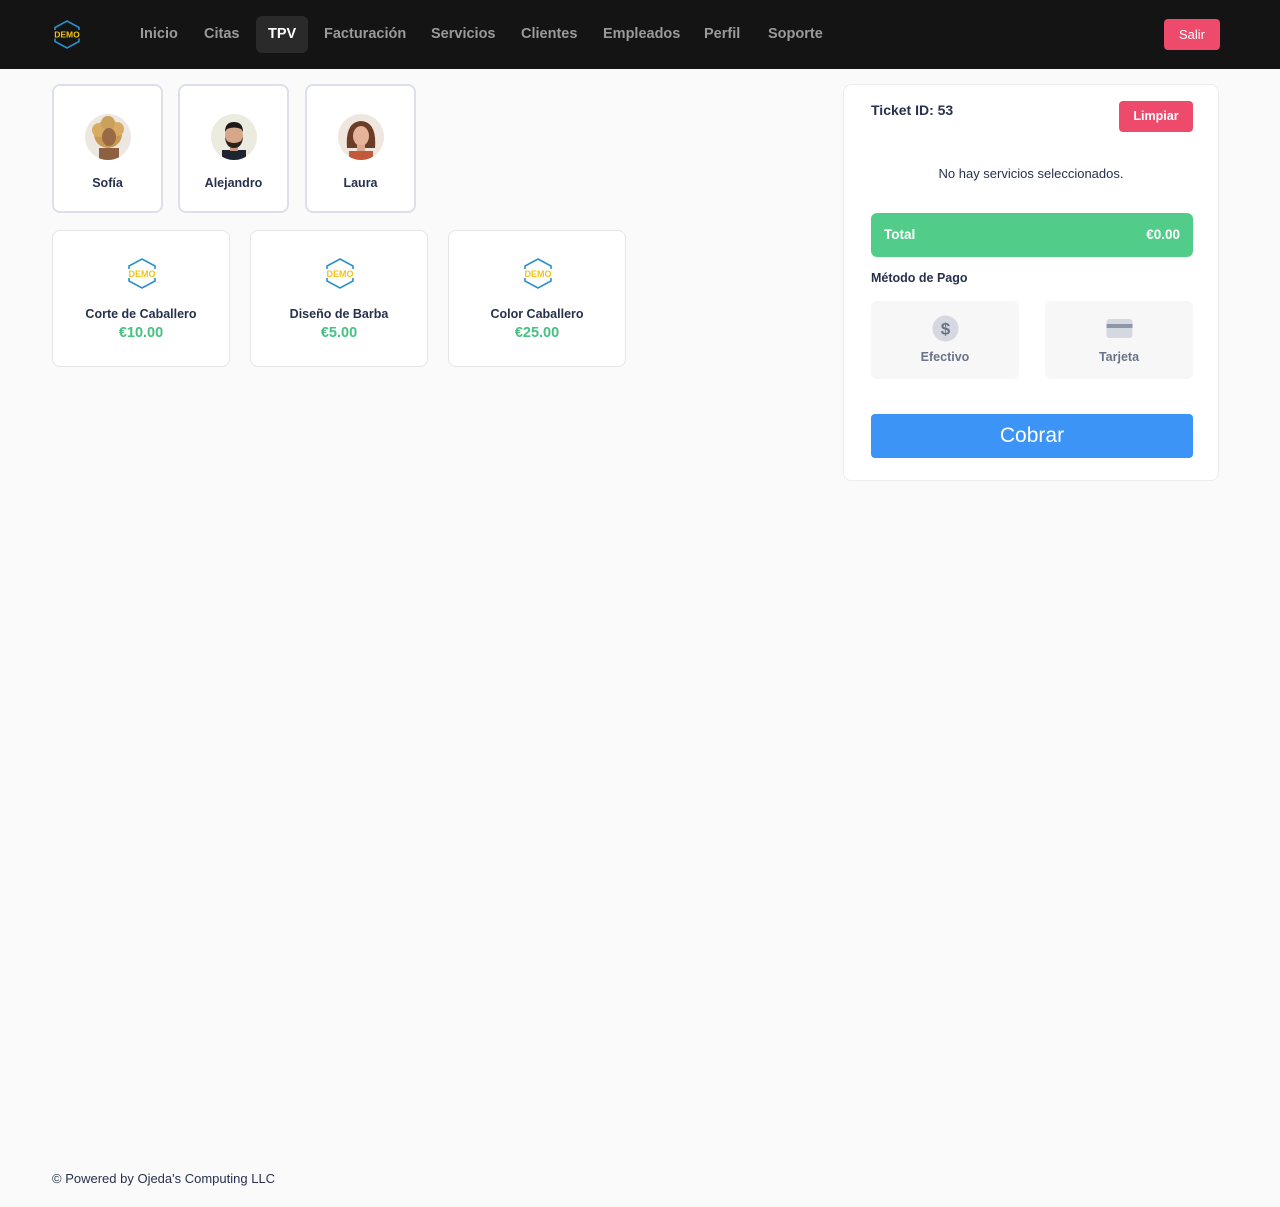  Describe the element at coordinates (365, 34) in the screenshot. I see `nav-facturacion: Facturación` at that location.